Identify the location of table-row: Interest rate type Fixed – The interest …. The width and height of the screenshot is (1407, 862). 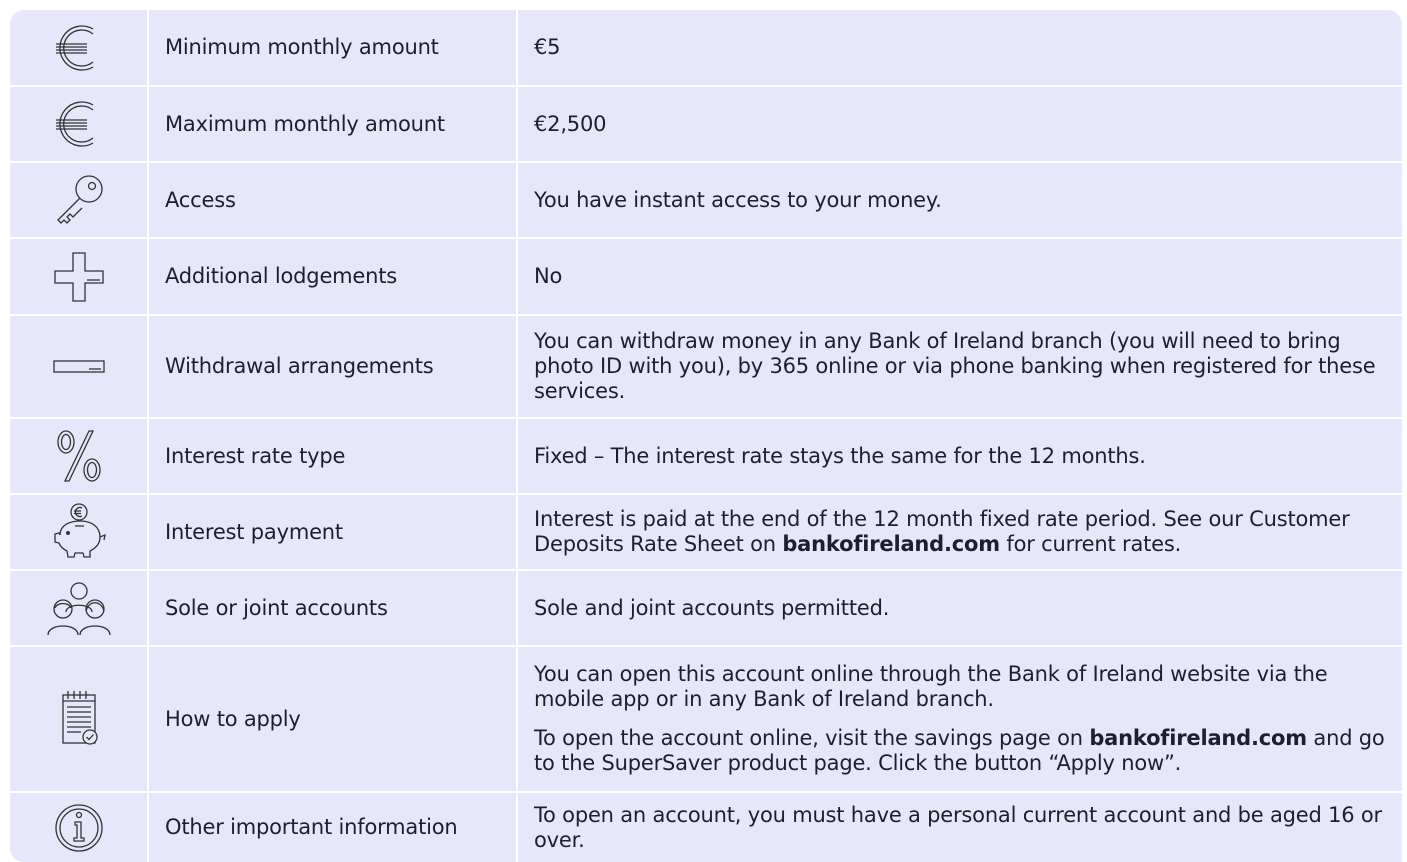
(706, 456).